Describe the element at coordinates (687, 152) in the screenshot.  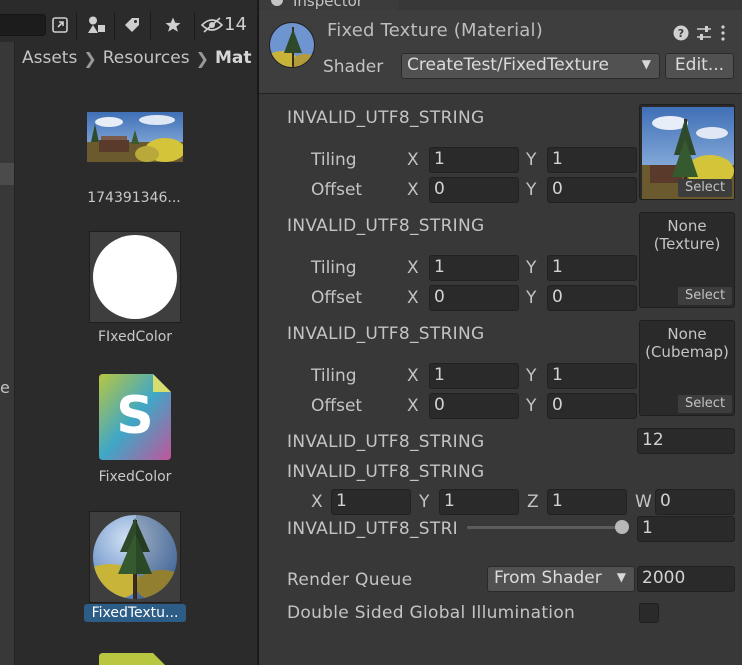
I see `texture-slot: Select` at that location.